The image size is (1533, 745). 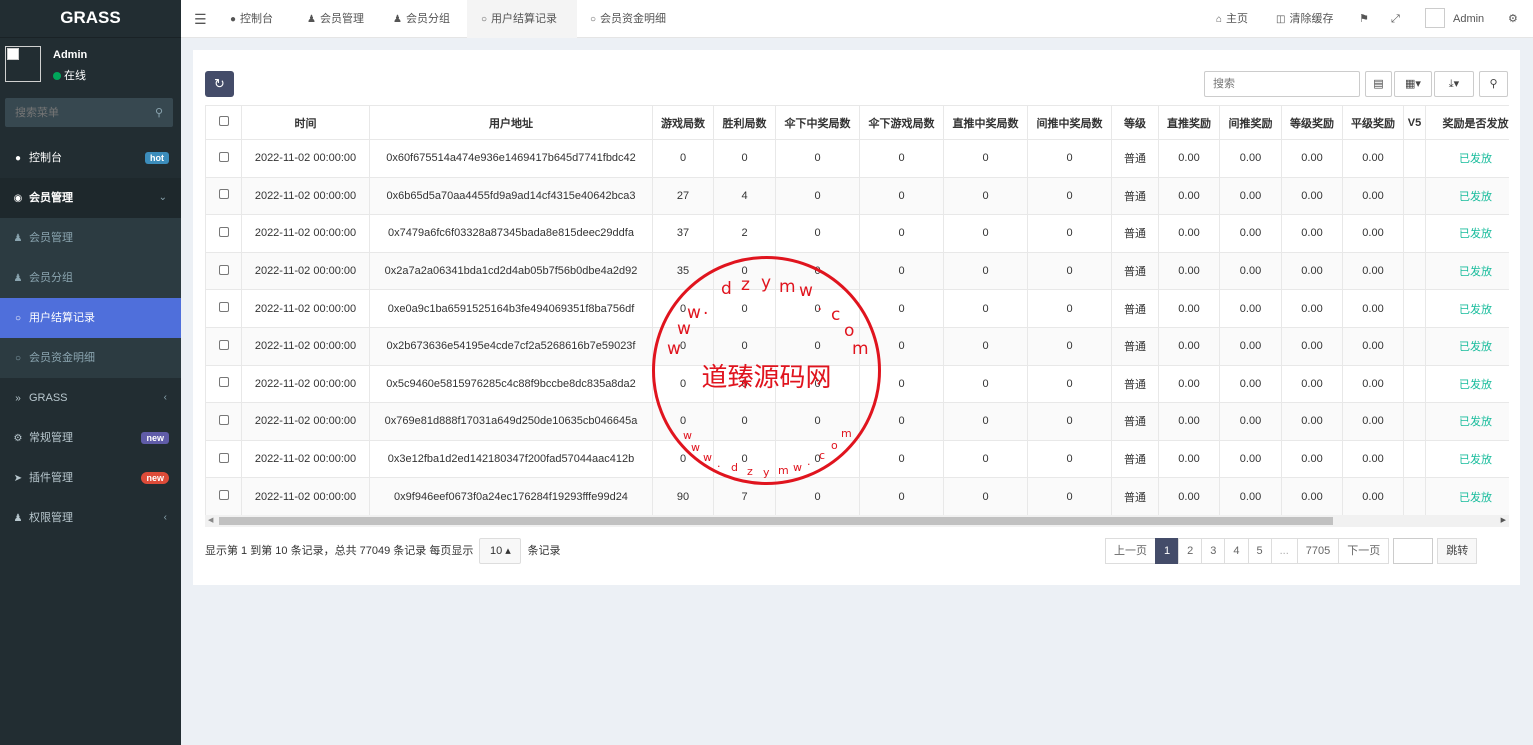 What do you see at coordinates (90, 518) in the screenshot?
I see `sidebar-item-auth: ♟ 权限管理 ‹` at bounding box center [90, 518].